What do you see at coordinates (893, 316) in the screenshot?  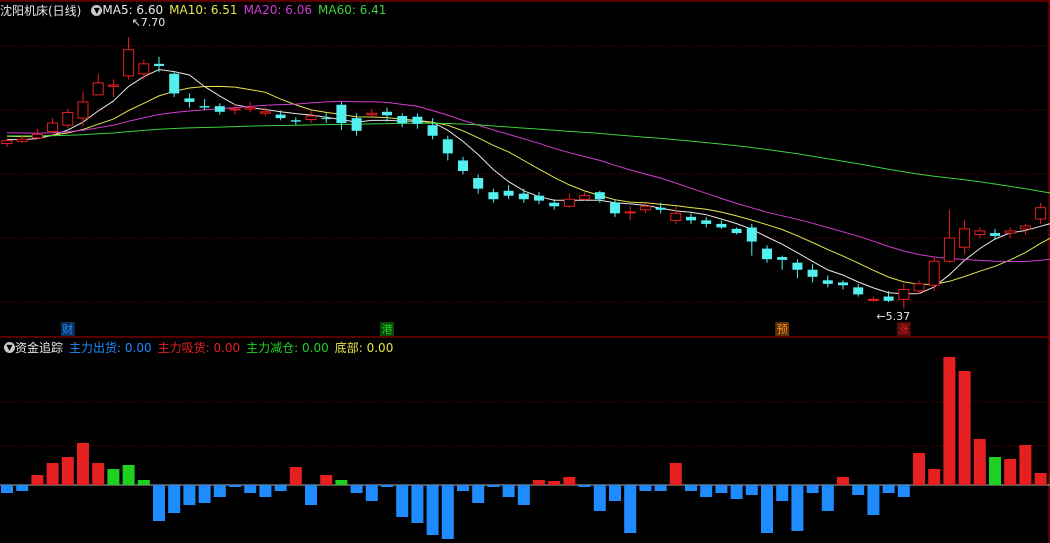 I see `price-annotation: ←5.37` at bounding box center [893, 316].